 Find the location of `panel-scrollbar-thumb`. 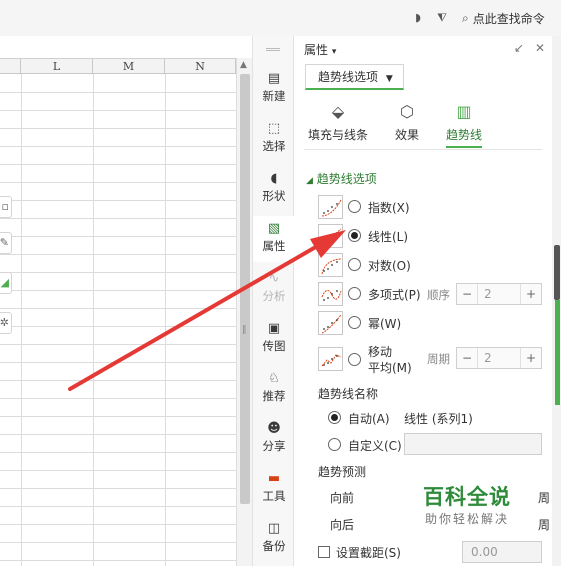

panel-scrollbar-thumb is located at coordinates (557, 272).